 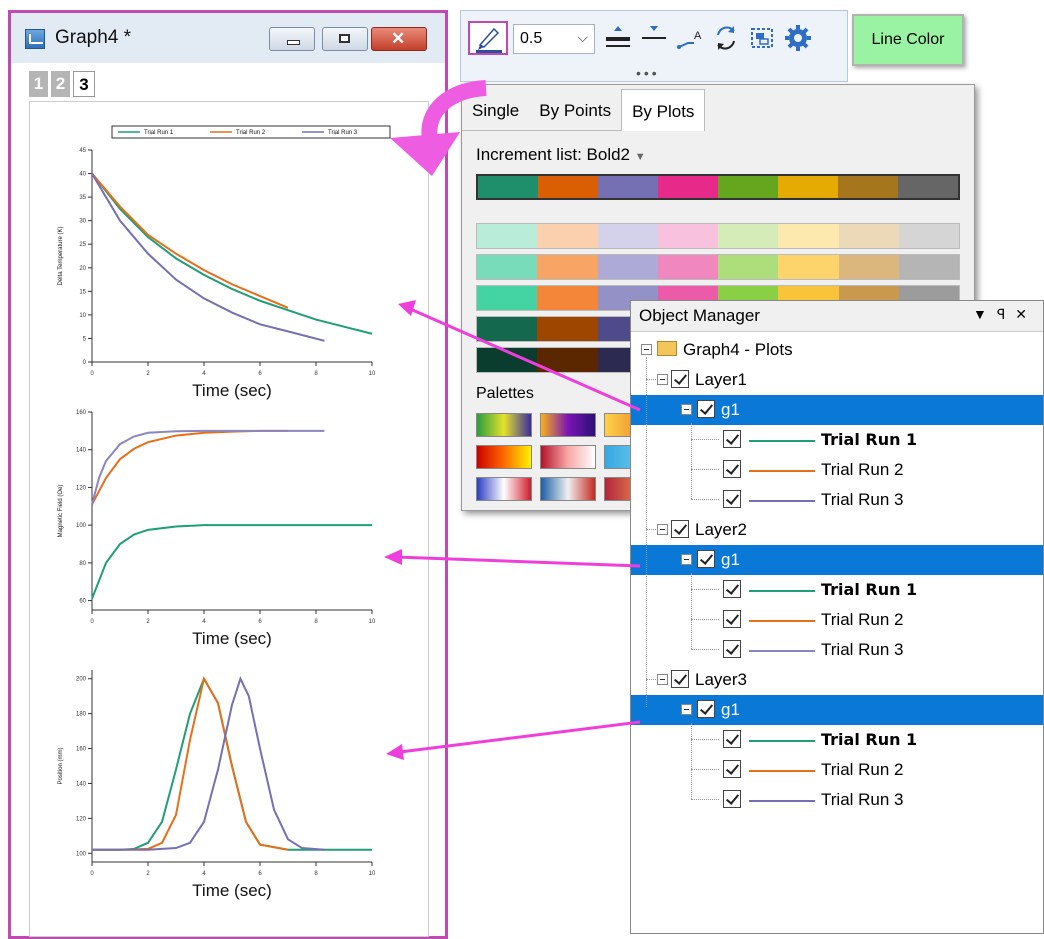 What do you see at coordinates (345, 39) in the screenshot?
I see `maximize-button` at bounding box center [345, 39].